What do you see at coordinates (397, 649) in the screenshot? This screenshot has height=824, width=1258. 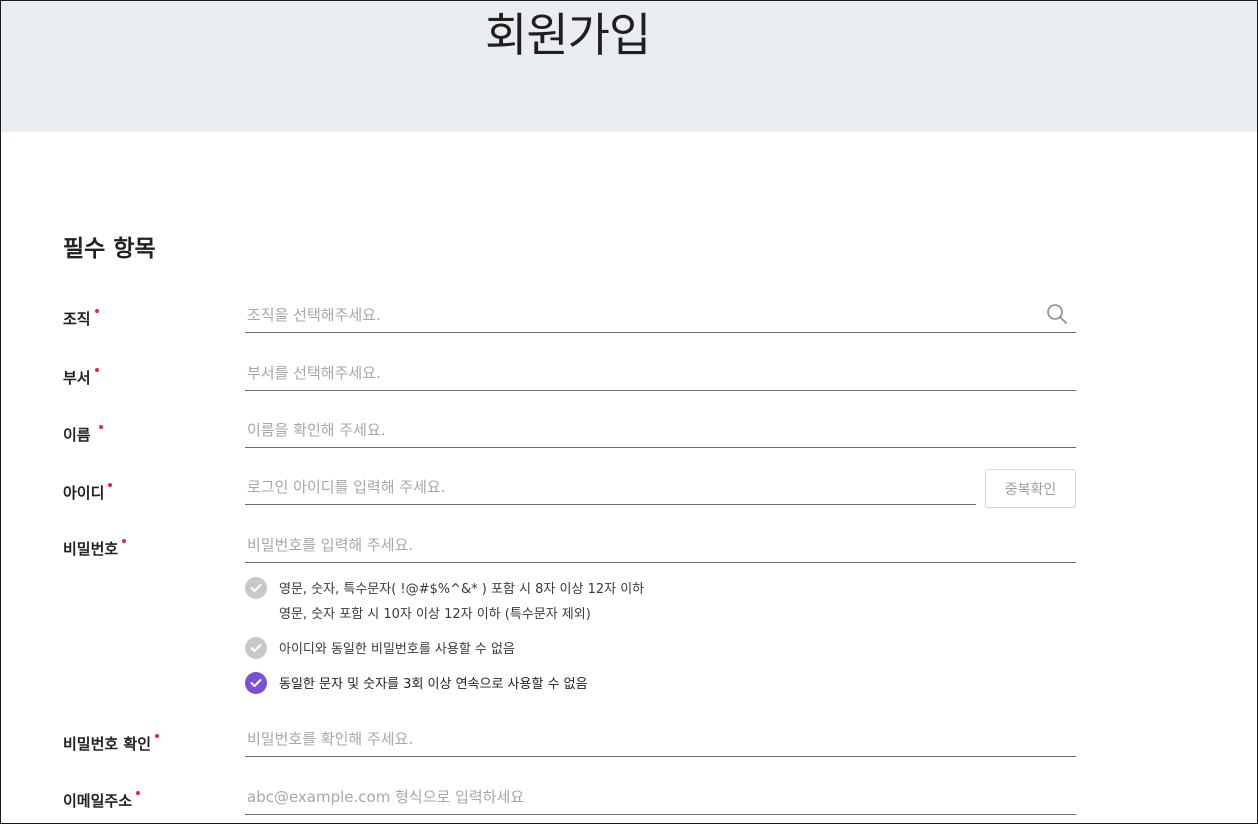 I see `password-rule-text: 아이디와 동일한 비밀번호를 사용할 수 없음` at bounding box center [397, 649].